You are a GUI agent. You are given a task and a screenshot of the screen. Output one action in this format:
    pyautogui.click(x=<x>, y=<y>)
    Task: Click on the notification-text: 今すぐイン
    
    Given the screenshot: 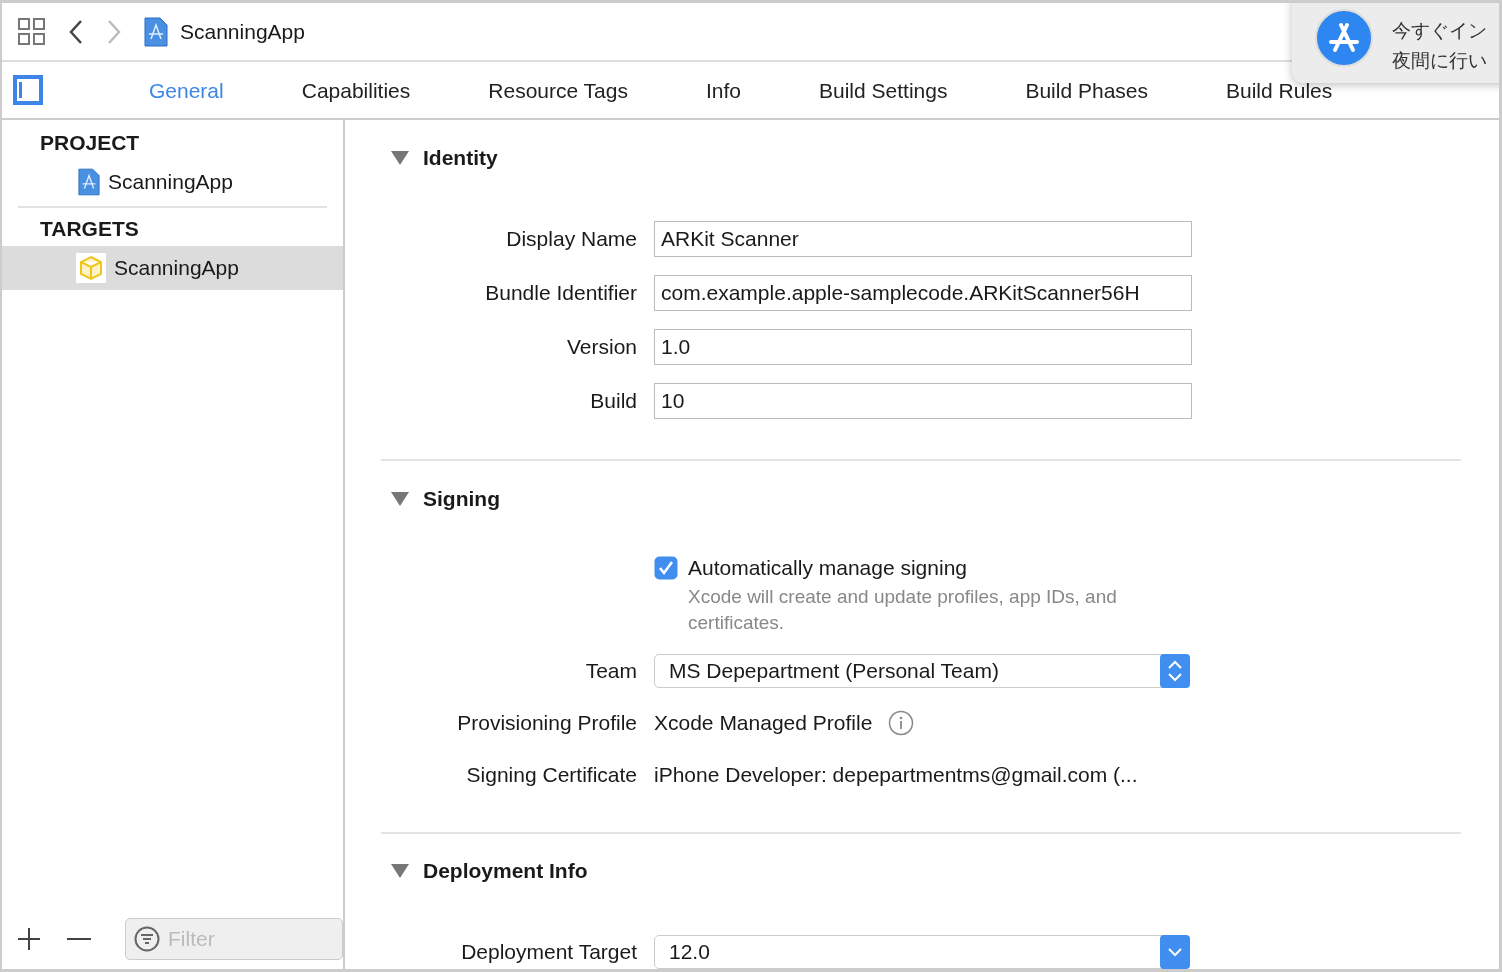 What is the action you would take?
    pyautogui.click(x=1439, y=31)
    